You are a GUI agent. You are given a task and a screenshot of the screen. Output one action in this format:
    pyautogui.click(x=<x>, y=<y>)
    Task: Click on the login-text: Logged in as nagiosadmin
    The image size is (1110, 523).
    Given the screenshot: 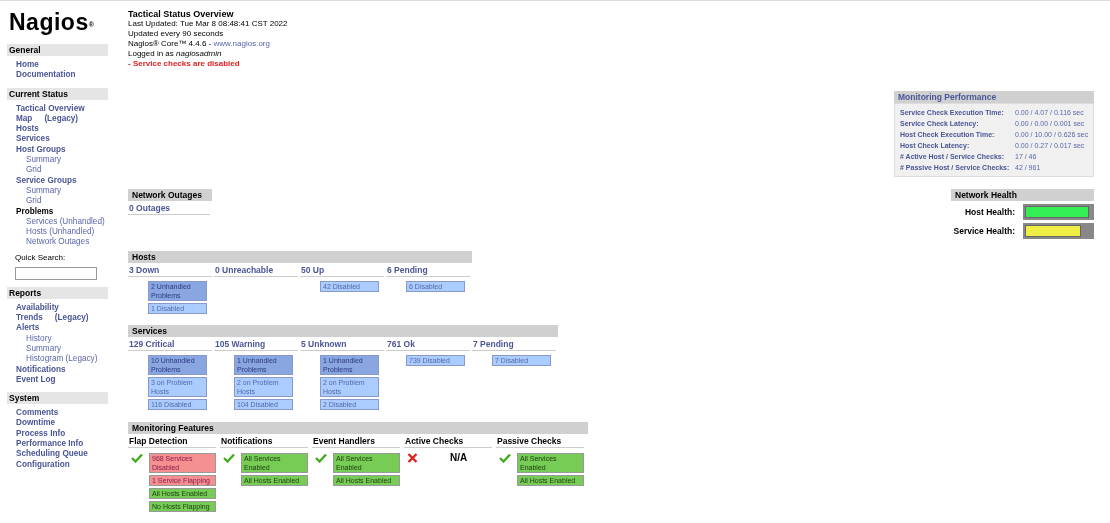 What is the action you would take?
    pyautogui.click(x=175, y=54)
    